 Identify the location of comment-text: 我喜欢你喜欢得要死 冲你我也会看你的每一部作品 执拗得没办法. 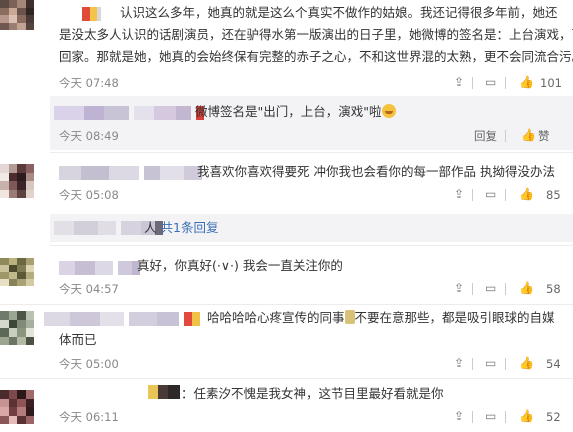
(376, 171).